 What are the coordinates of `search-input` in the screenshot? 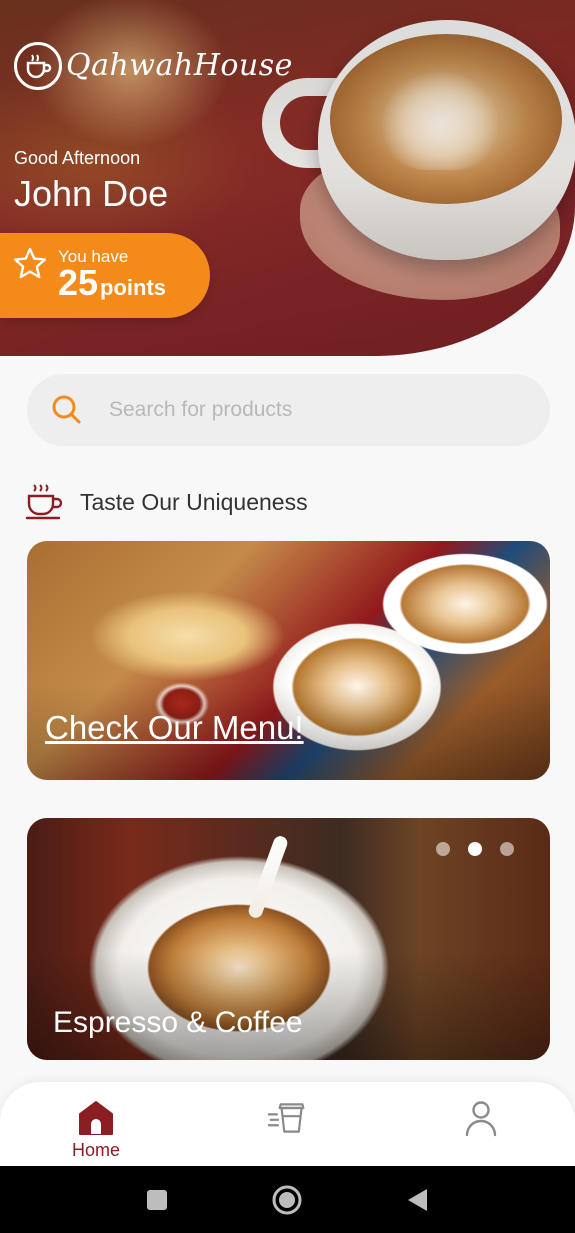 It's located at (309, 410).